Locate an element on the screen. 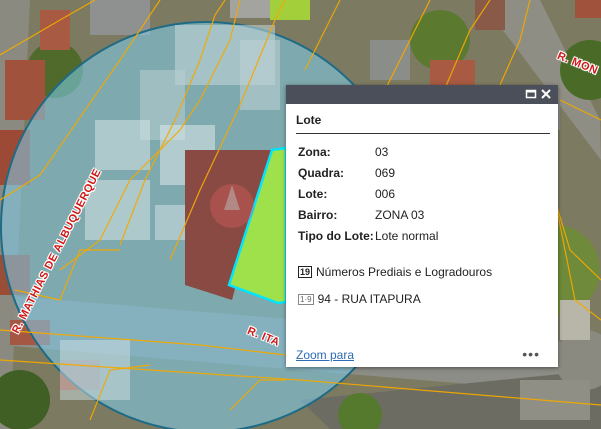 The image size is (601, 429). related-records-header: 19 Números Prediais e Logradouros is located at coordinates (395, 272).